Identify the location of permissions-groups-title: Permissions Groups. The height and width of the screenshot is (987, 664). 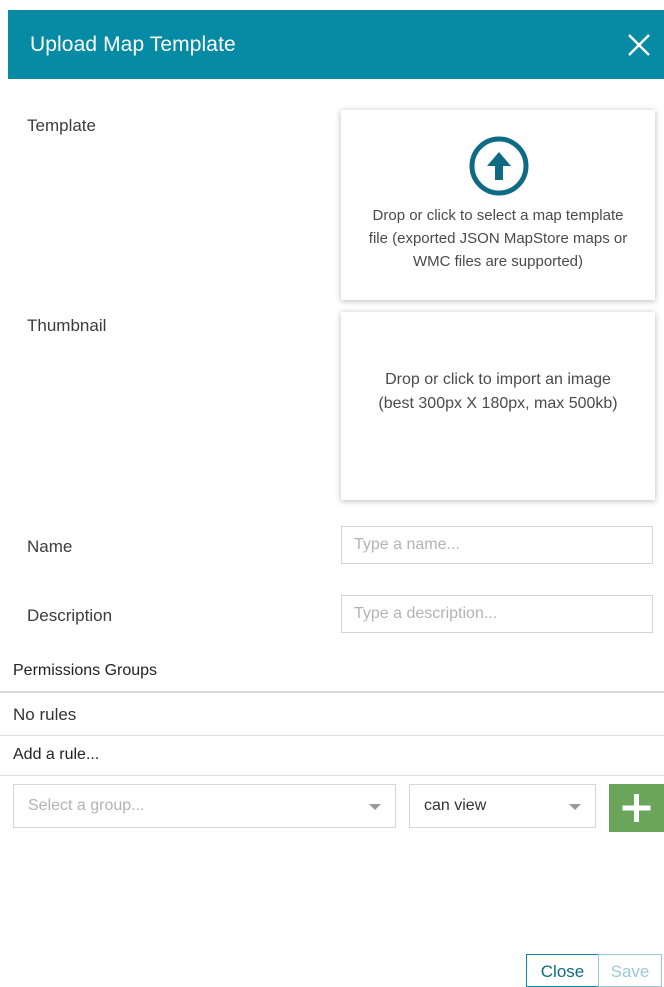
(85, 670).